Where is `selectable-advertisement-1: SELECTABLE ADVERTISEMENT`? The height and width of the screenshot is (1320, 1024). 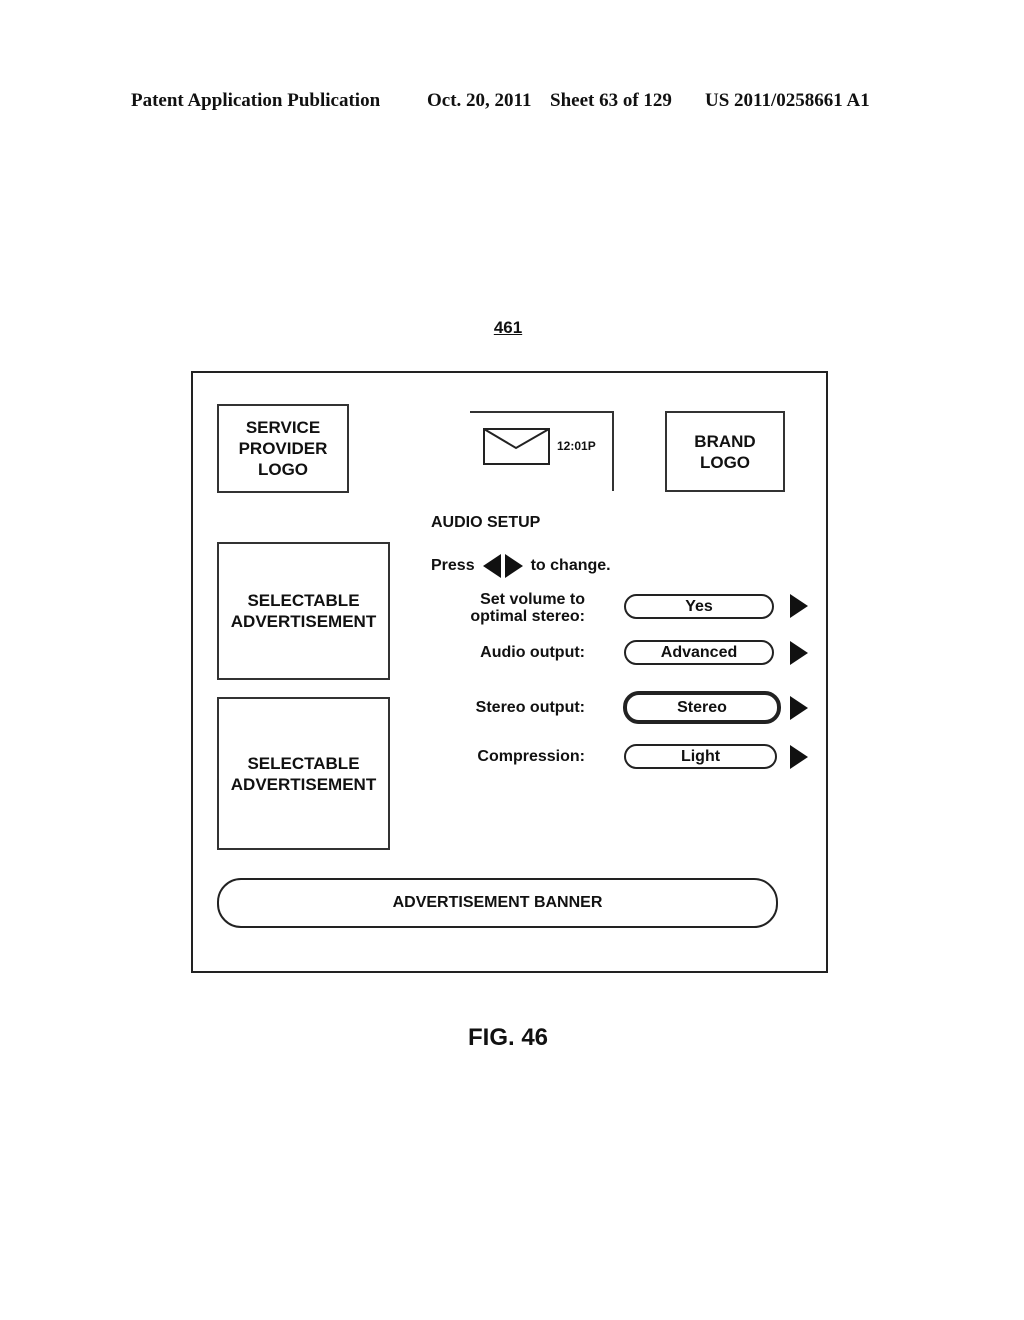
selectable-advertisement-1: SELECTABLE ADVERTISEMENT is located at coordinates (303, 611).